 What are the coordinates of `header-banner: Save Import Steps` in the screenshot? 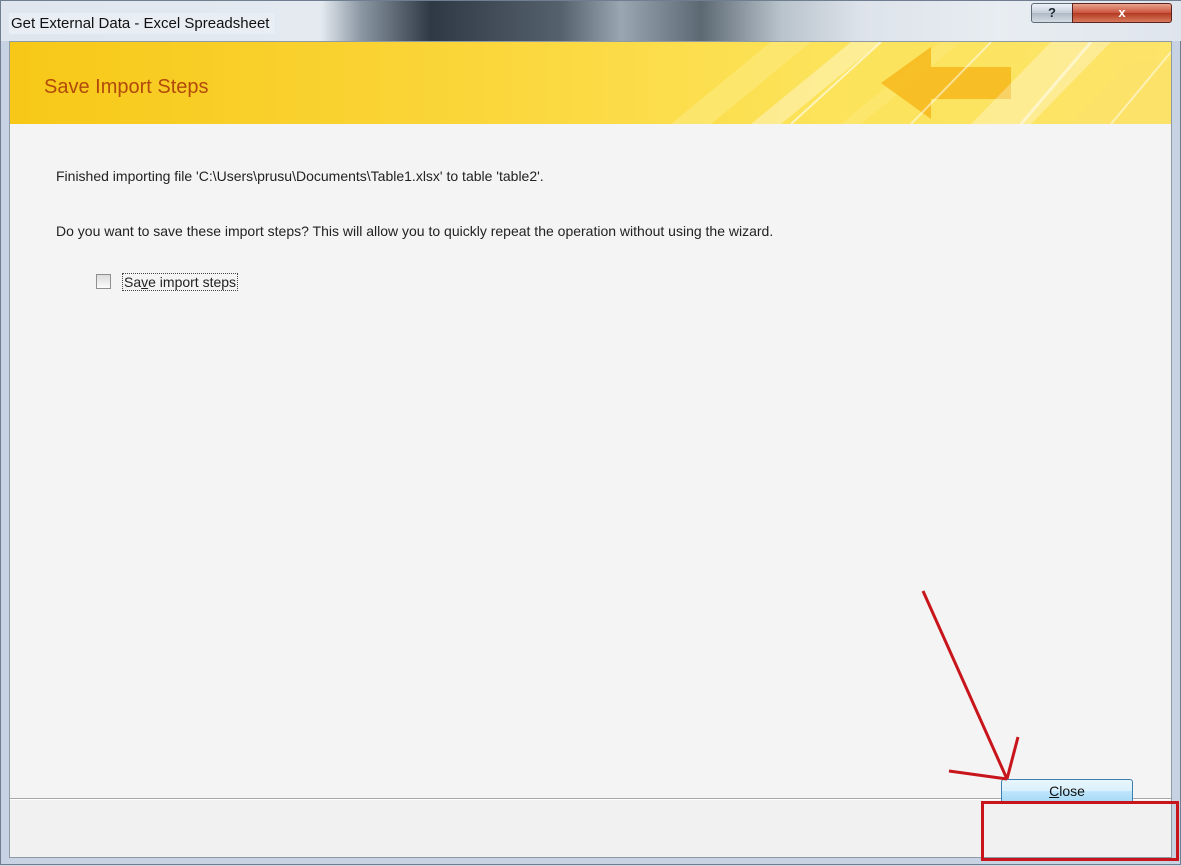 It's located at (590, 83).